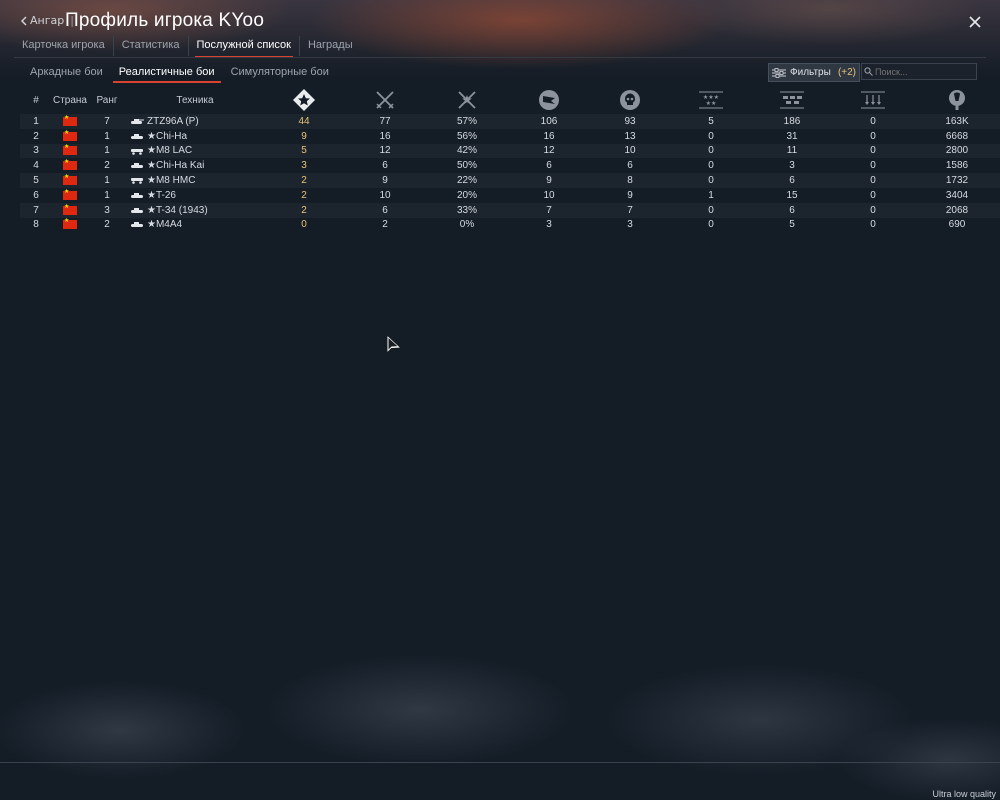 This screenshot has width=1000, height=800. Describe the element at coordinates (64, 46) in the screenshot. I see `tab-player-card: Карточка игрока` at that location.